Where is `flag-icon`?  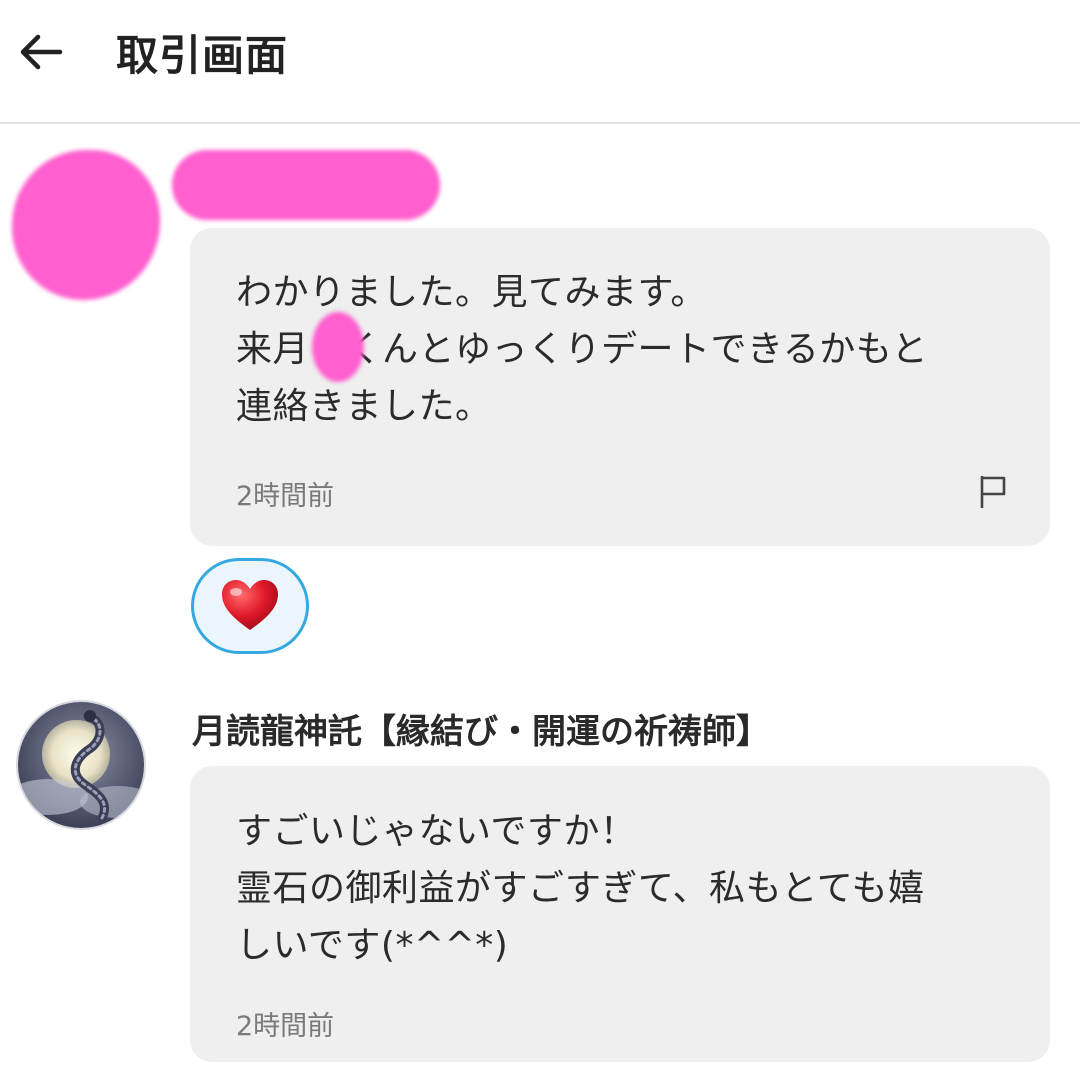
flag-icon is located at coordinates (993, 492).